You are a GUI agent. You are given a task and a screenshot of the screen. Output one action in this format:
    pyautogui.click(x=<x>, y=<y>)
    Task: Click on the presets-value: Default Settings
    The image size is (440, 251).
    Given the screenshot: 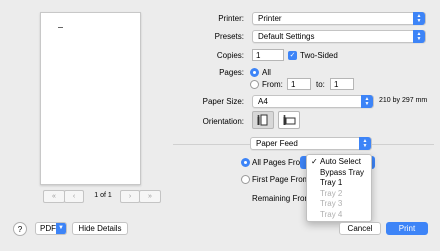 What is the action you would take?
    pyautogui.click(x=286, y=36)
    